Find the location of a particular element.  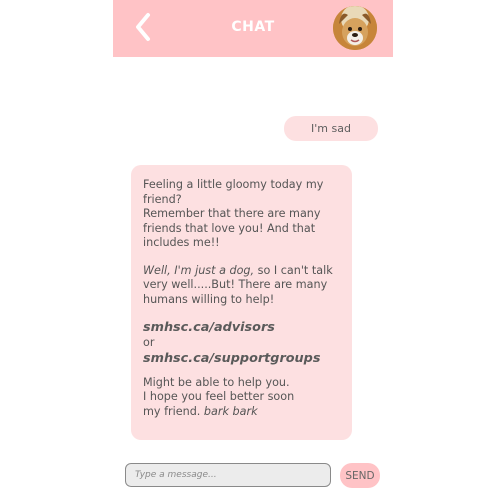

user-message-text: I'm sad is located at coordinates (331, 128).